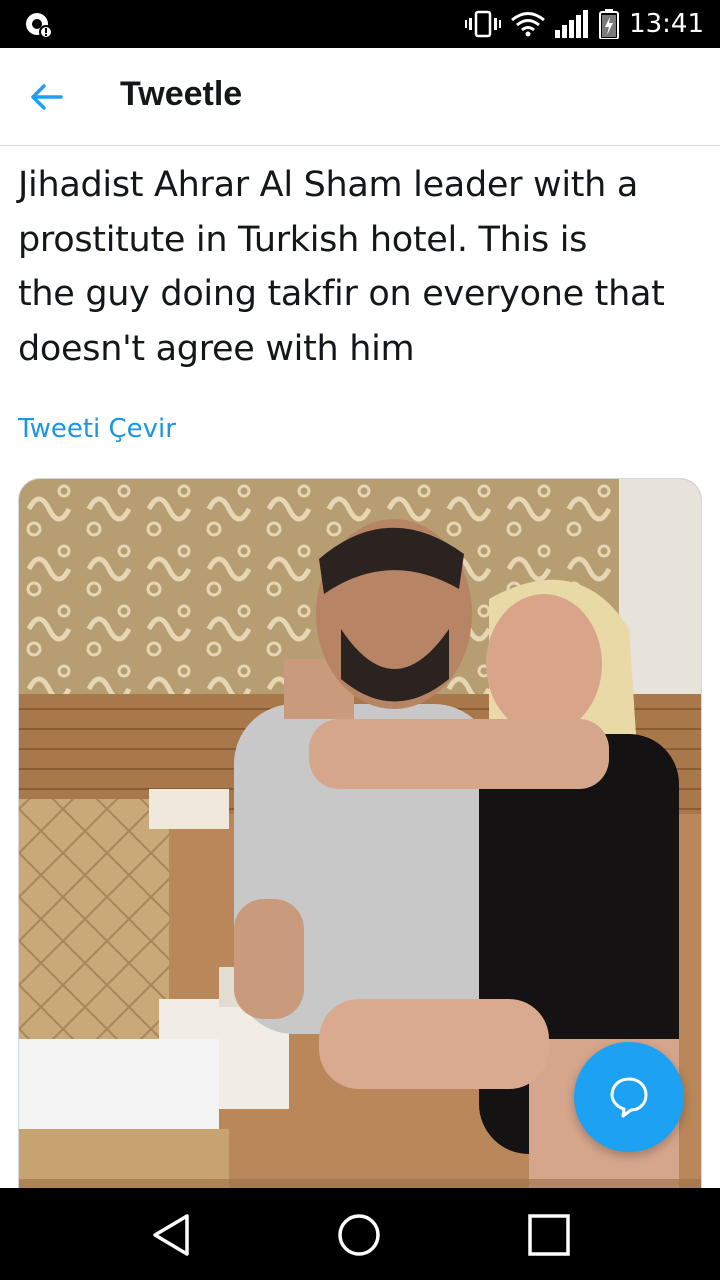  I want to click on back-arrow-icon, so click(47, 97).